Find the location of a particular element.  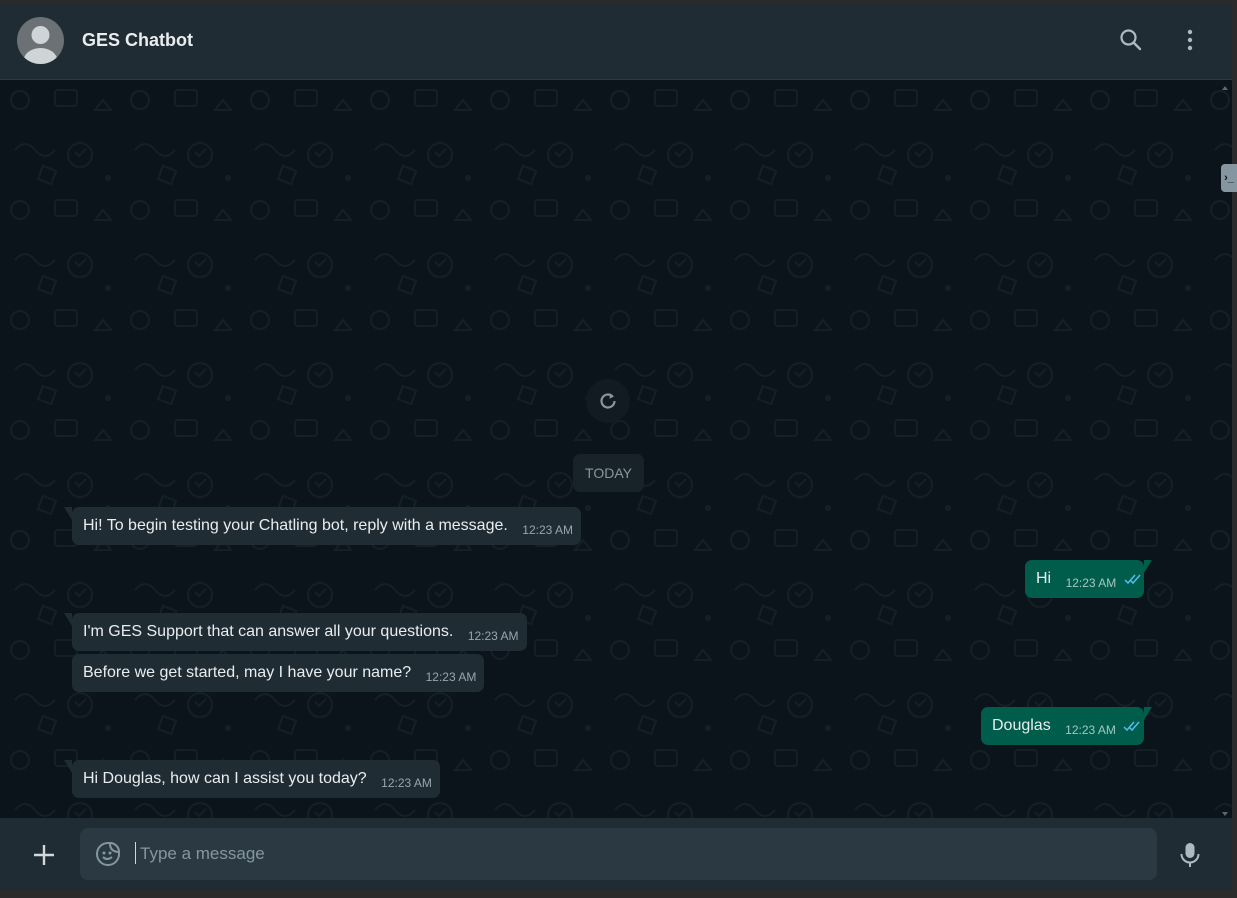

message-input-container is located at coordinates (618, 854).